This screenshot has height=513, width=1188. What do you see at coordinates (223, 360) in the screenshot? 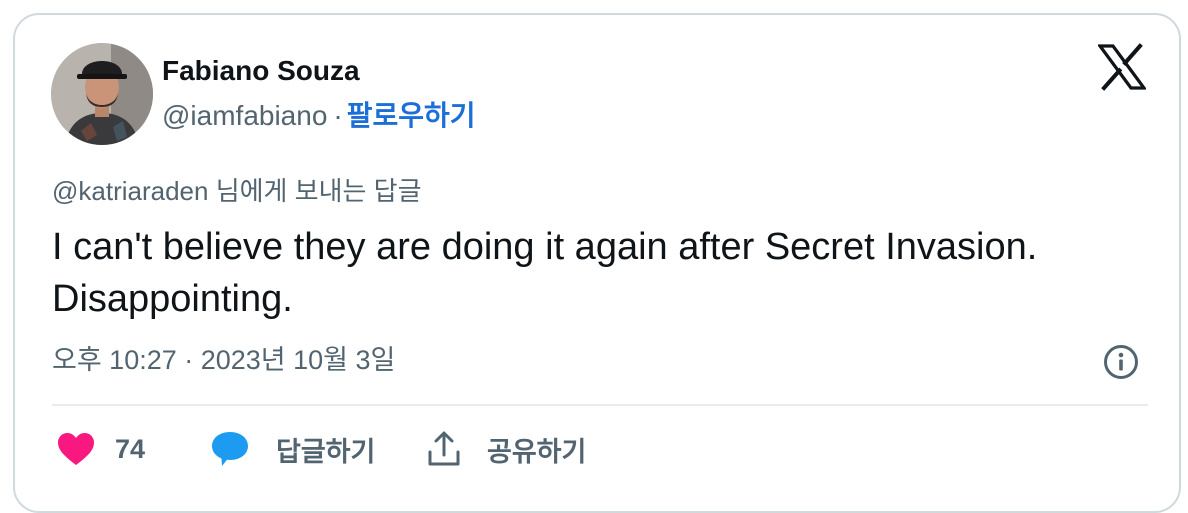
I see `tweet-timestamp: 오후 10:27 · 2023년 10월 3일` at bounding box center [223, 360].